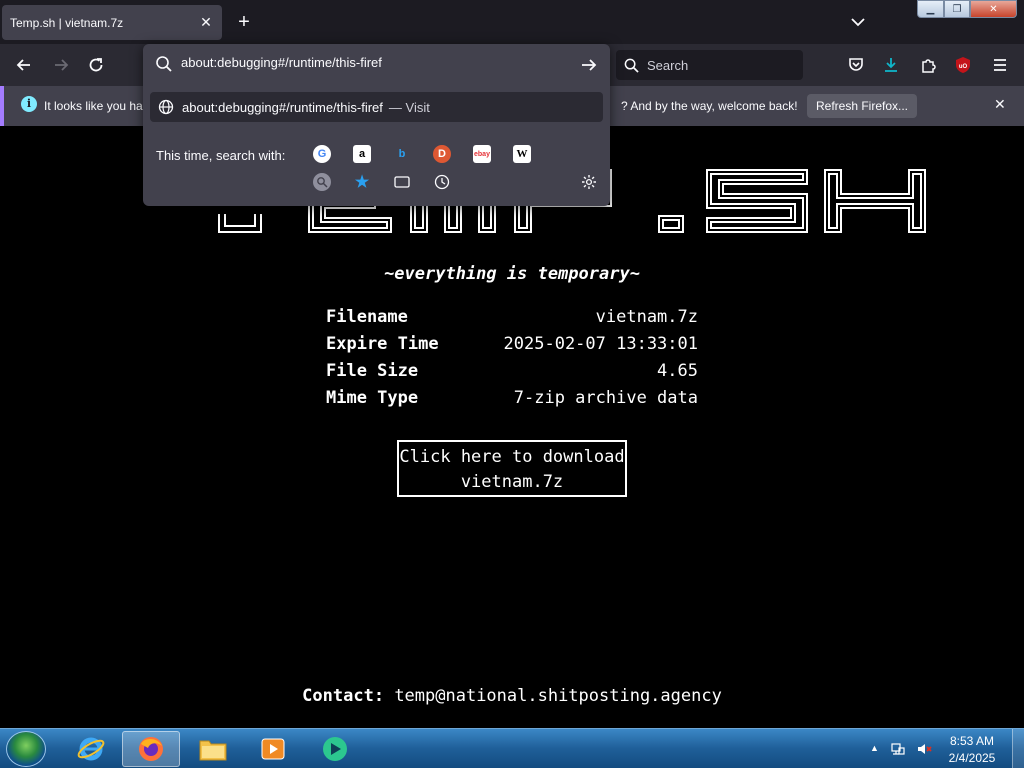  Describe the element at coordinates (512, 320) in the screenshot. I see `info-row-filename: Filename vietnam.7z` at that location.